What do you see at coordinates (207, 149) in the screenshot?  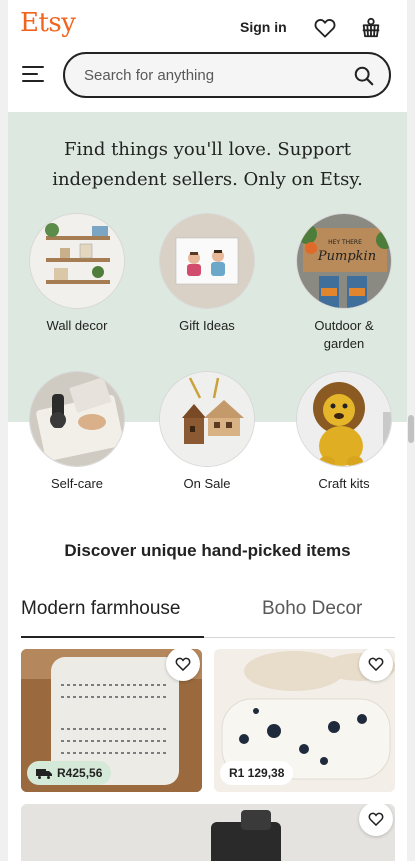 I see `tagline-line-1: Find things you'll love. Support` at bounding box center [207, 149].